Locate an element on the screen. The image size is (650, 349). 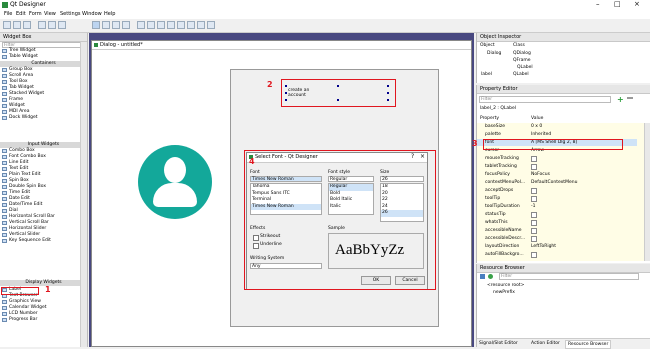
menu-form: Form is located at coordinates (35, 14).